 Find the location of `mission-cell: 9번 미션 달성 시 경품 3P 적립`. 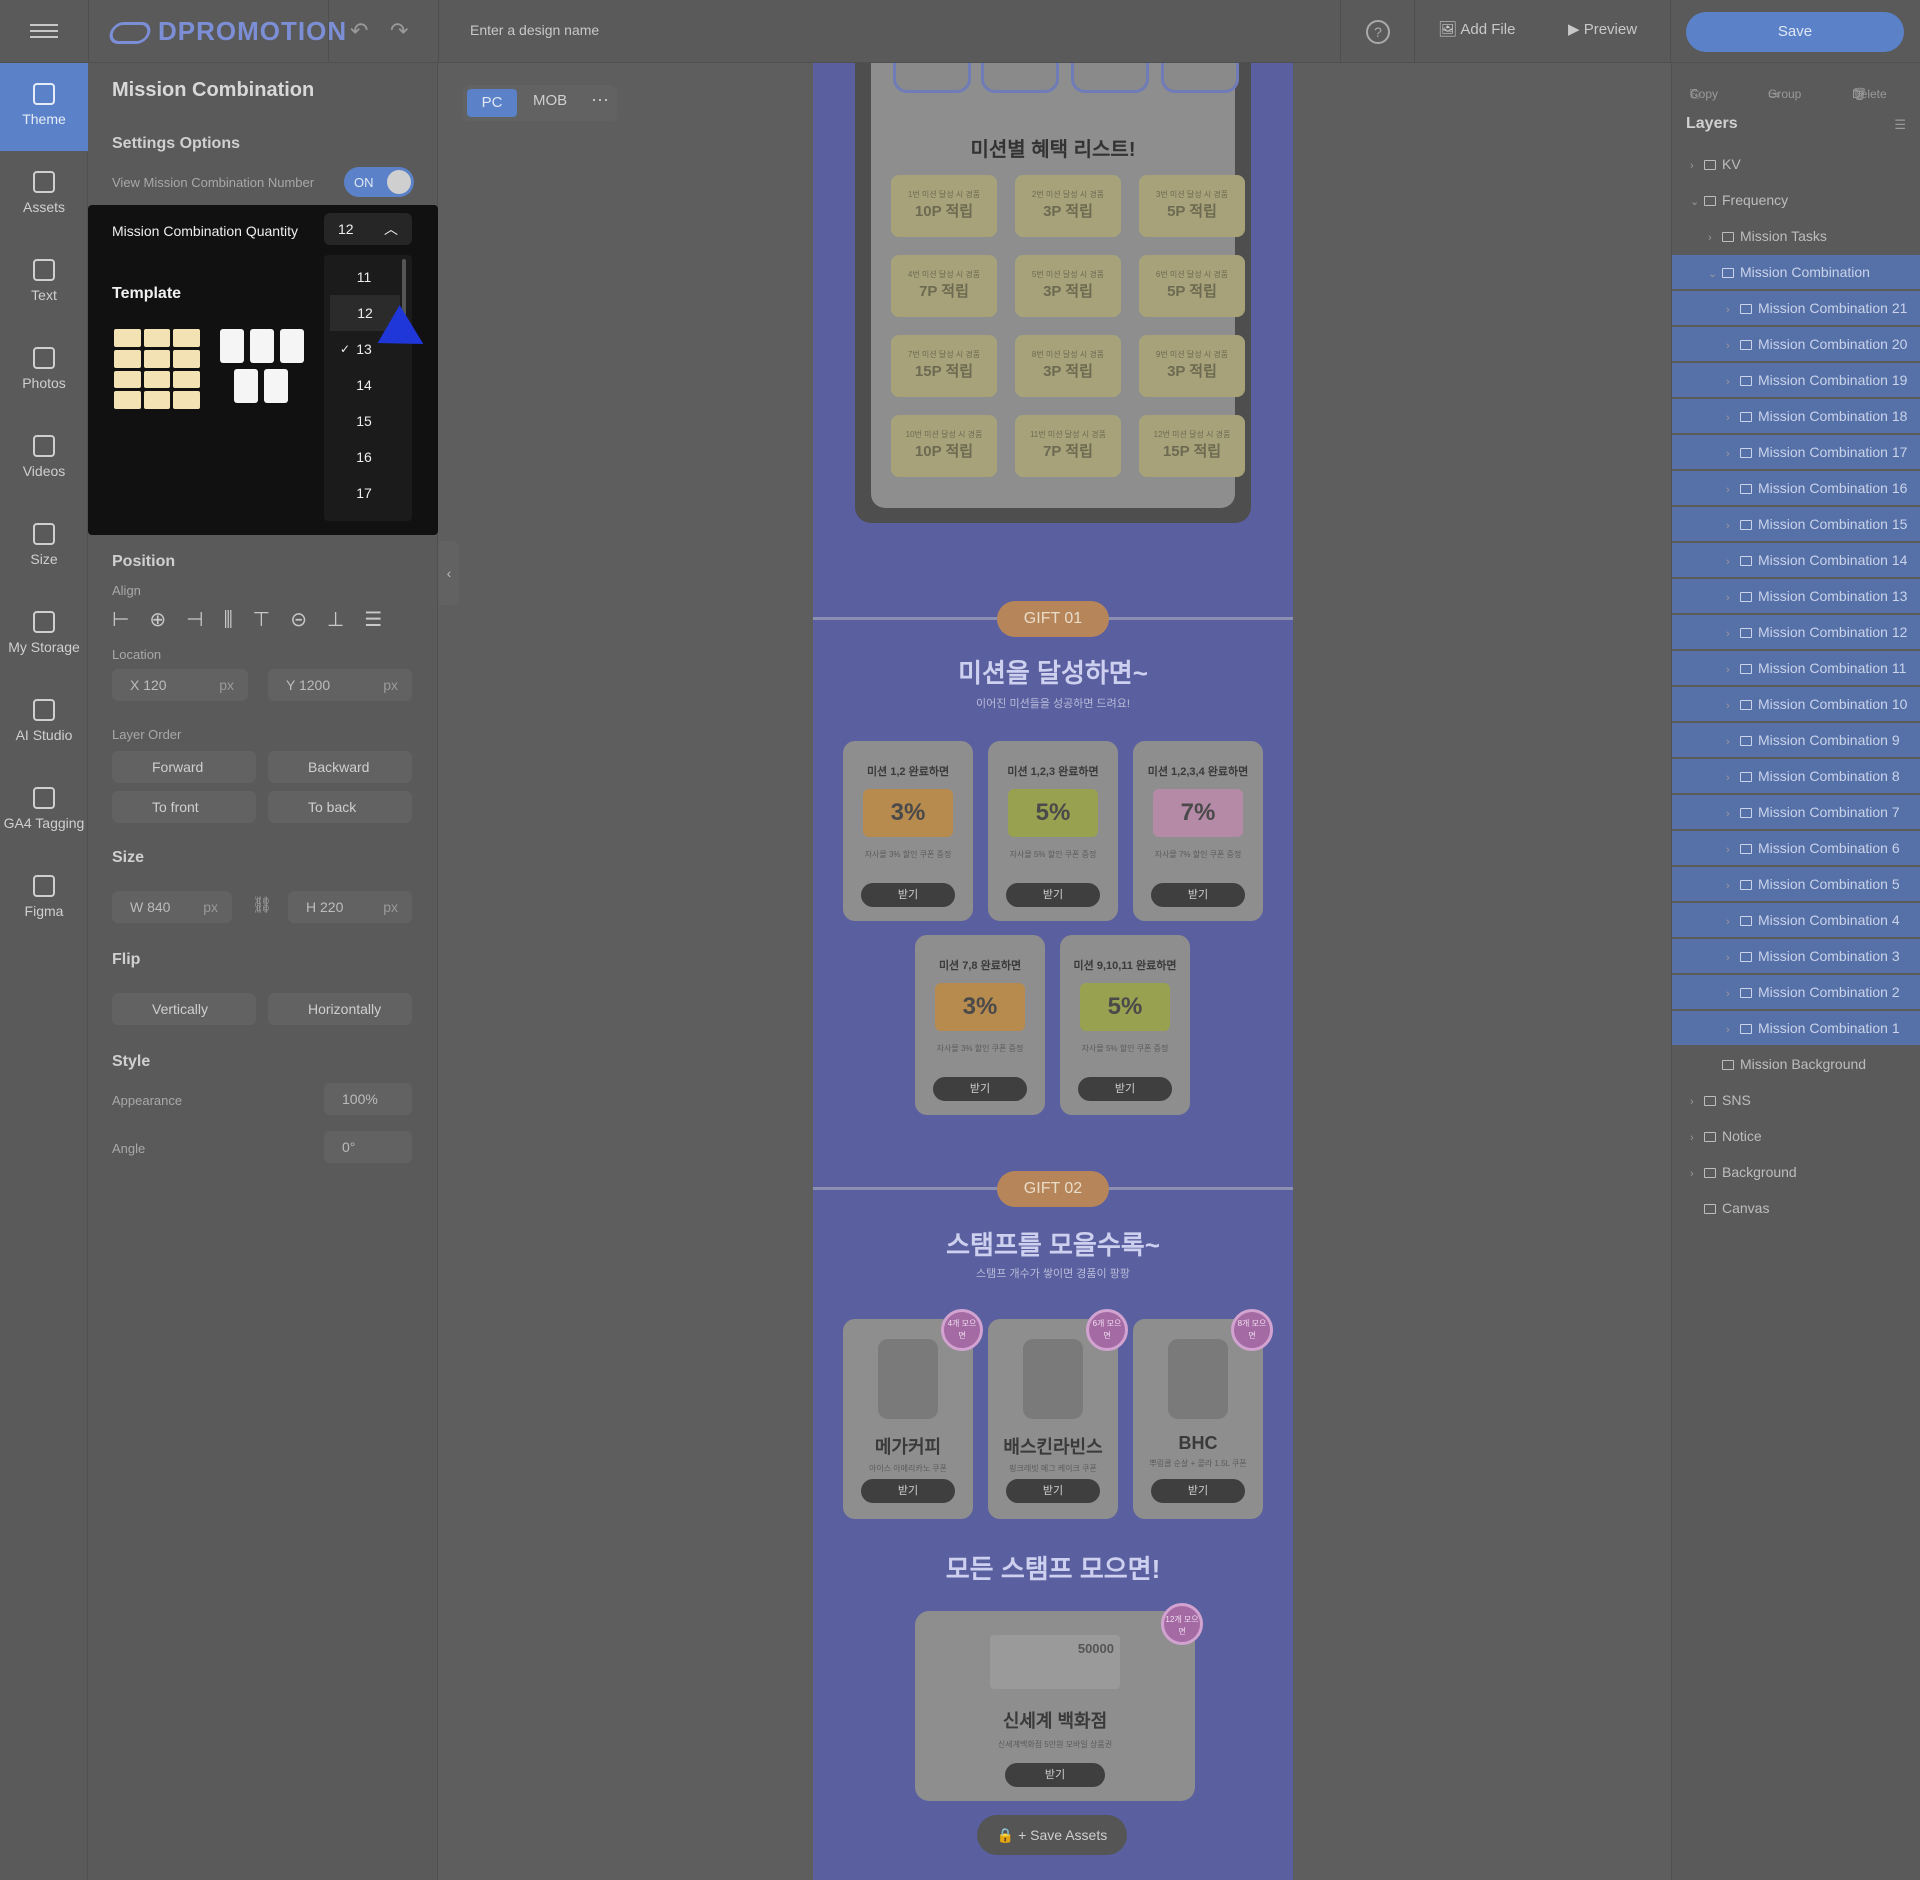

mission-cell: 9번 미션 달성 시 경품 3P 적립 is located at coordinates (1192, 366).